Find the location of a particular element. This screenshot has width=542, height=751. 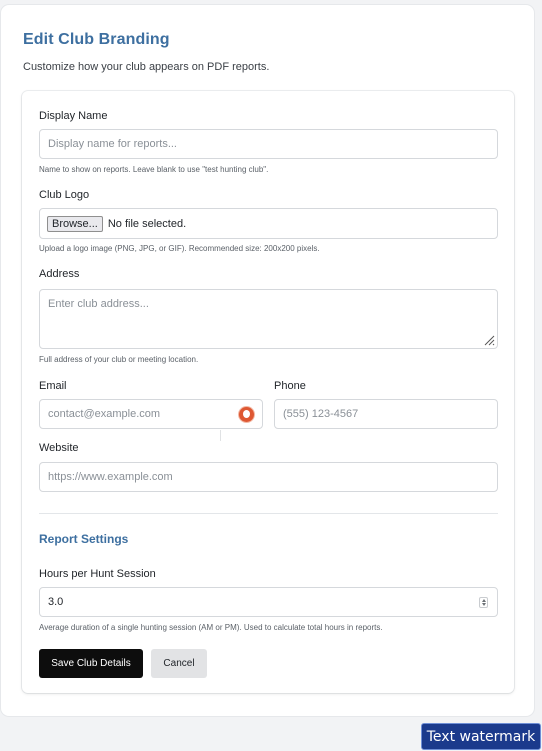

club-logo-file-input: Browse... No file selected. is located at coordinates (268, 223).